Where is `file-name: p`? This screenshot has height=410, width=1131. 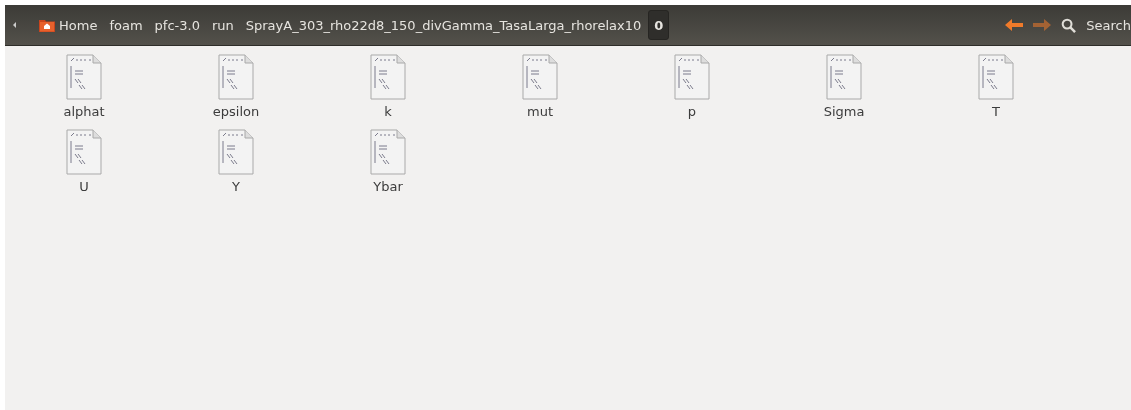
file-name: p is located at coordinates (692, 111).